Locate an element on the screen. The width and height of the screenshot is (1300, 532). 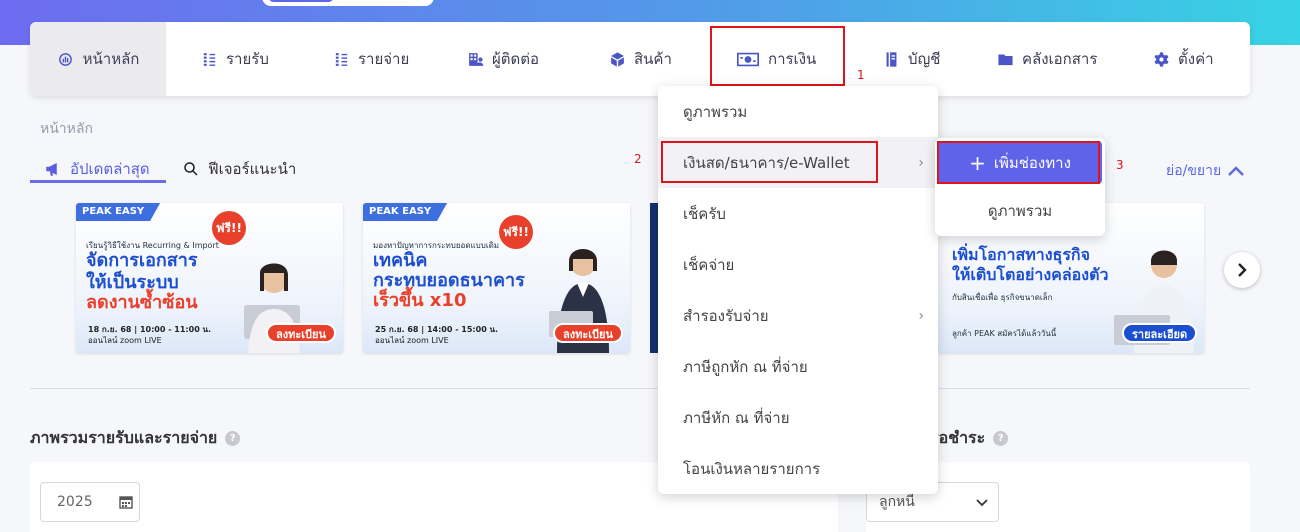
menu-item-overview: ดูภาพรวม is located at coordinates (798, 111).